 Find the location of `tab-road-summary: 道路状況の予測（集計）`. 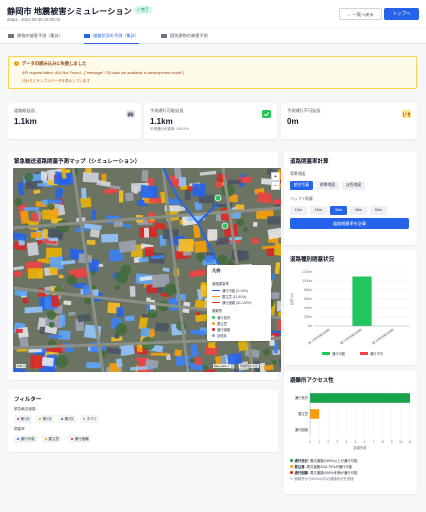

tab-road-summary: 道路状況の予測（集計） is located at coordinates (112, 36).